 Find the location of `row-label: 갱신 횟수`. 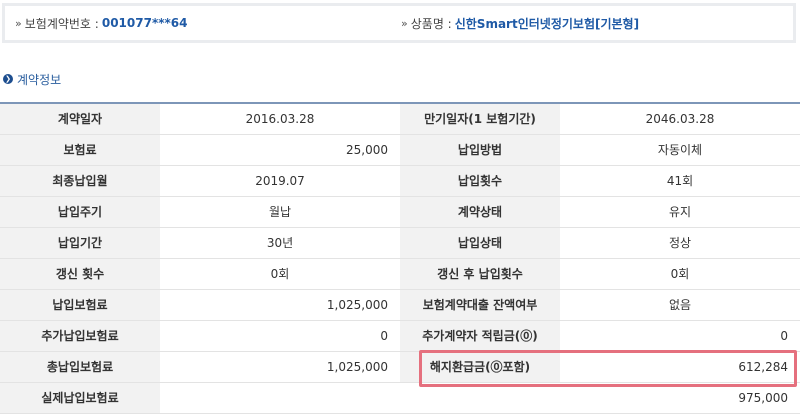

row-label: 갱신 횟수 is located at coordinates (80, 274).